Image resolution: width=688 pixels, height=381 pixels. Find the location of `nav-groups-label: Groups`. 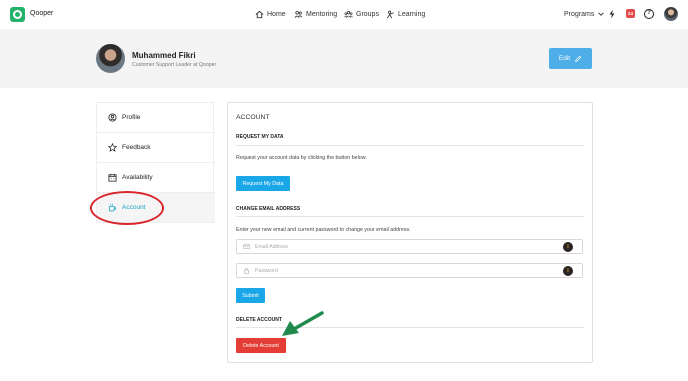

nav-groups-label: Groups is located at coordinates (367, 14).